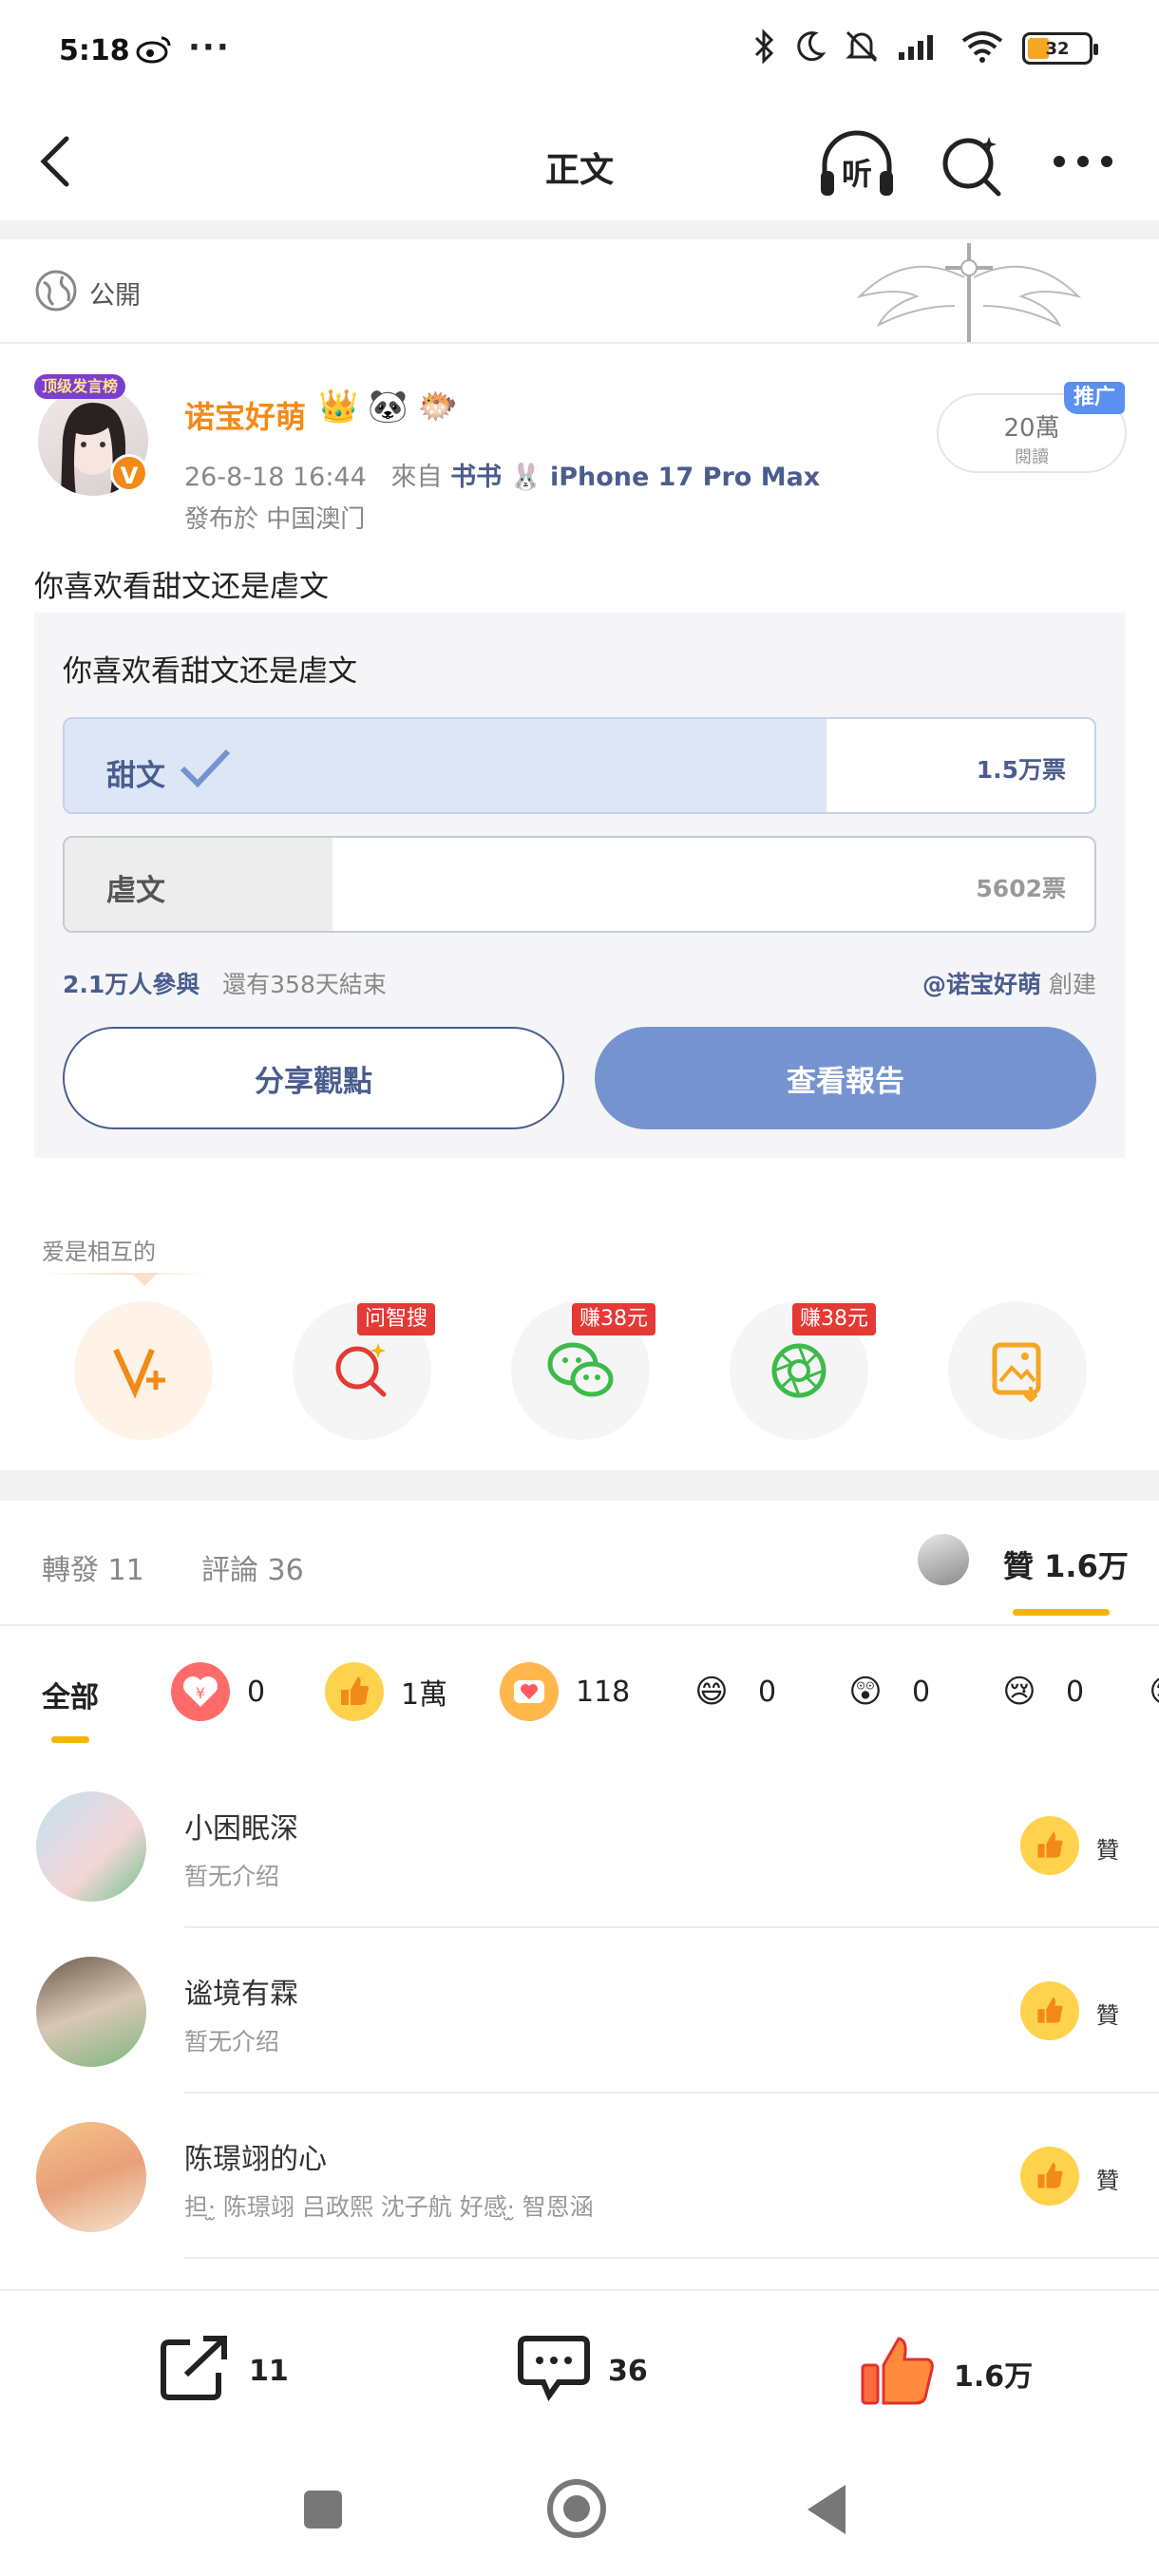 Image resolution: width=1159 pixels, height=2576 pixels. Describe the element at coordinates (139, 1373) in the screenshot. I see `vplus-icon` at that location.